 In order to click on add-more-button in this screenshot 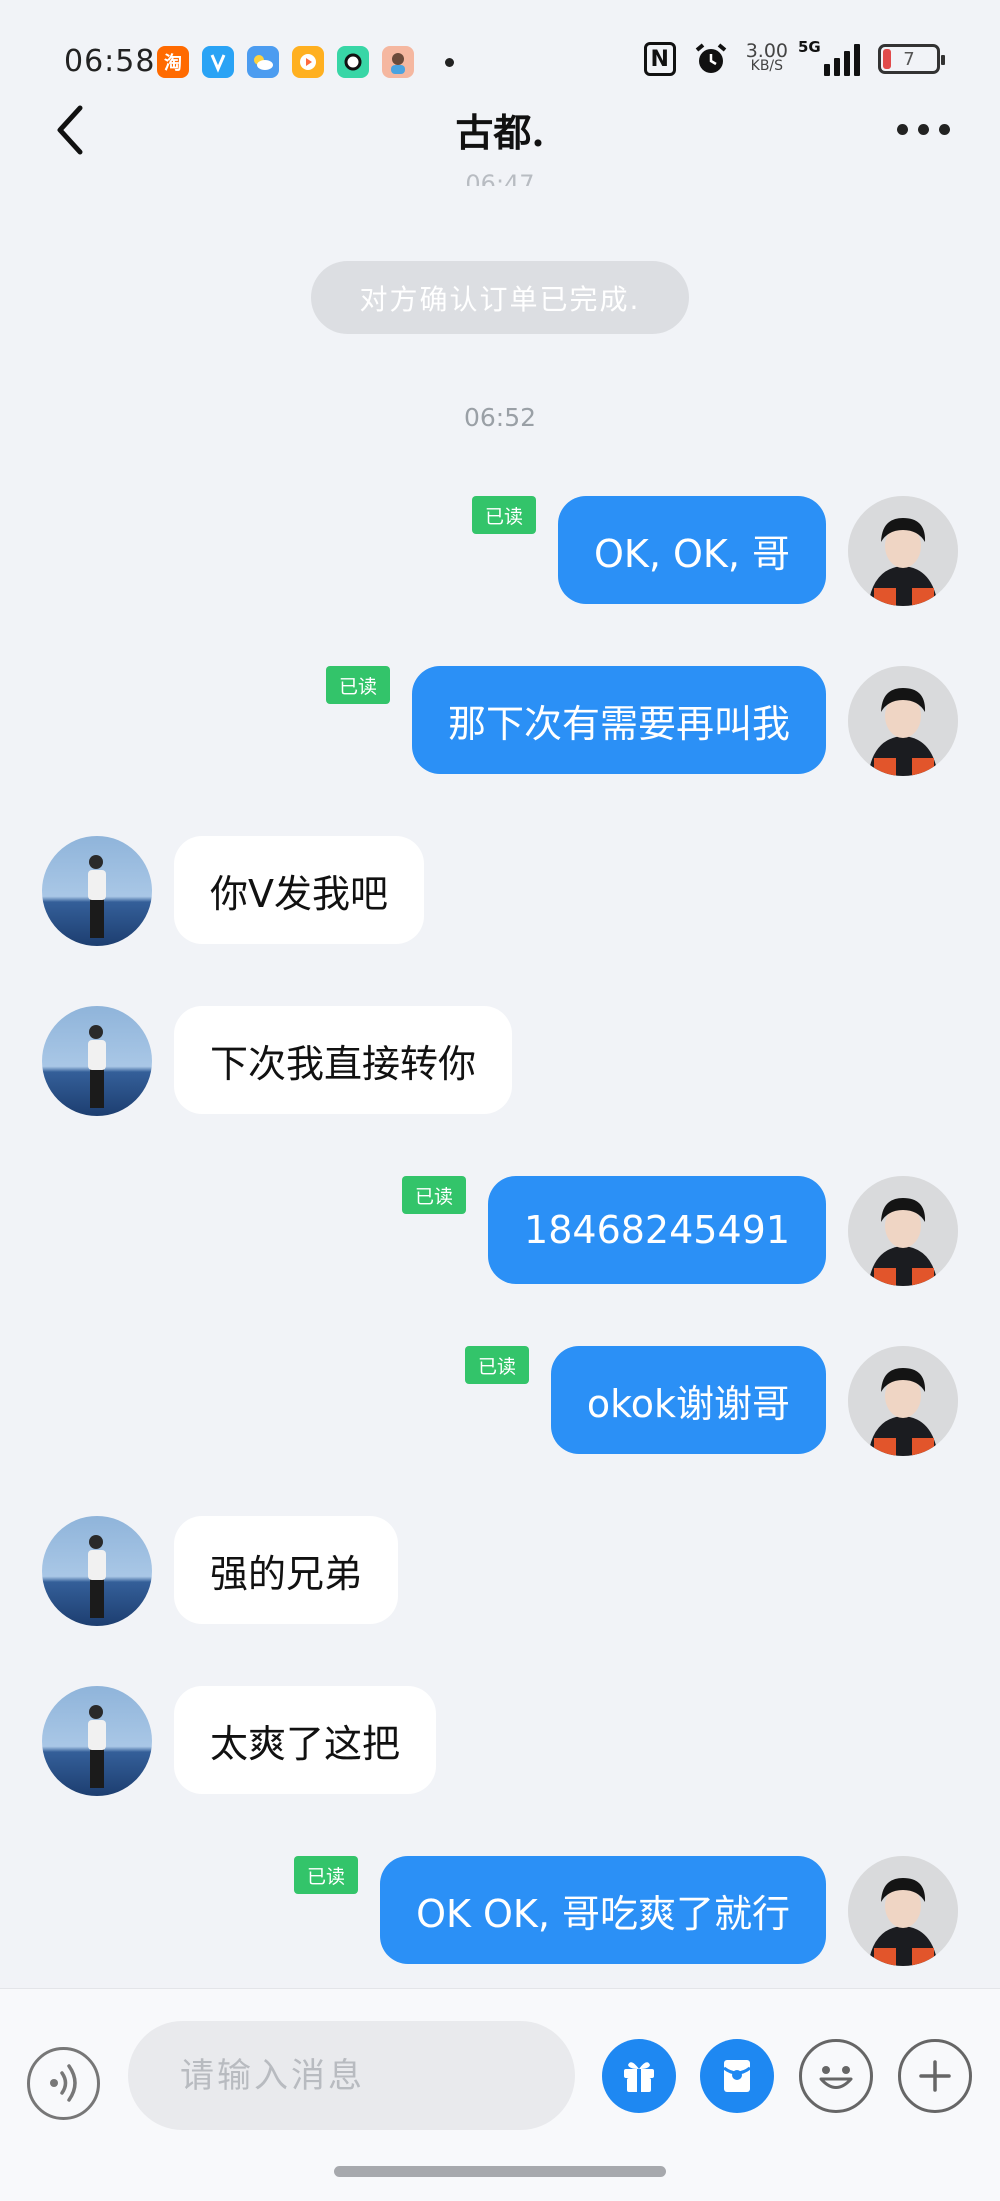, I will do `click(935, 2076)`.